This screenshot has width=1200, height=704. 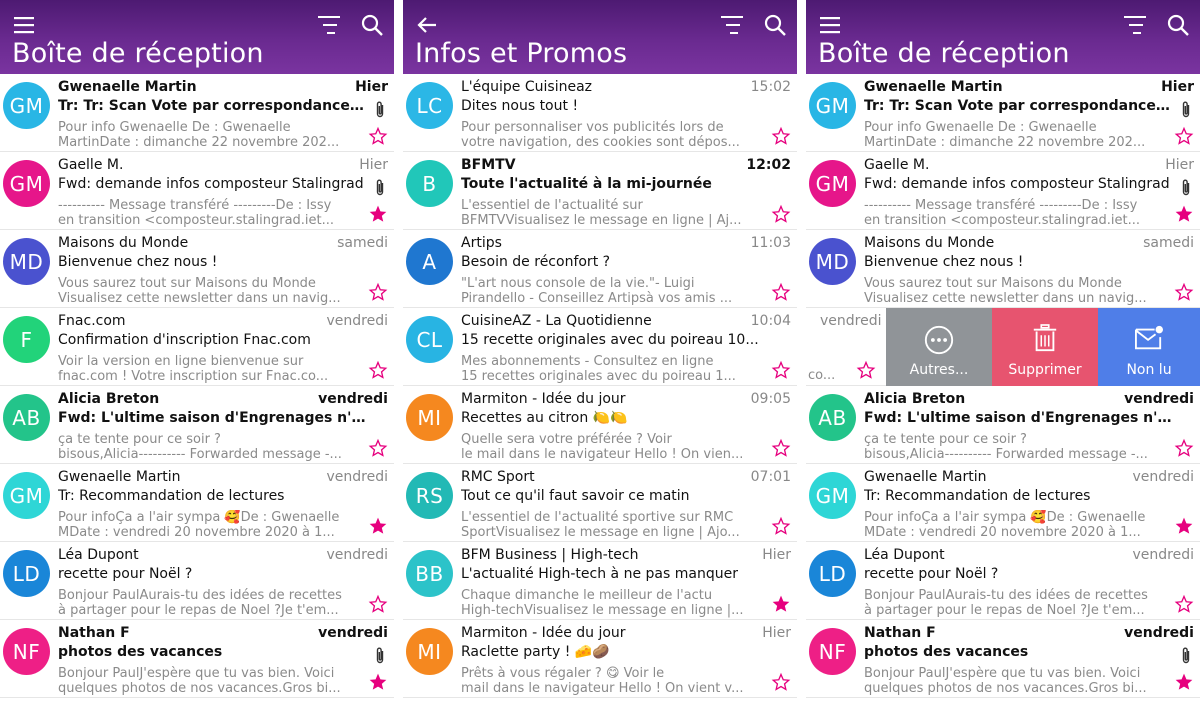 I want to click on email-subject: Fwd: demande infos composteur Stalingrad, so click(x=1017, y=184).